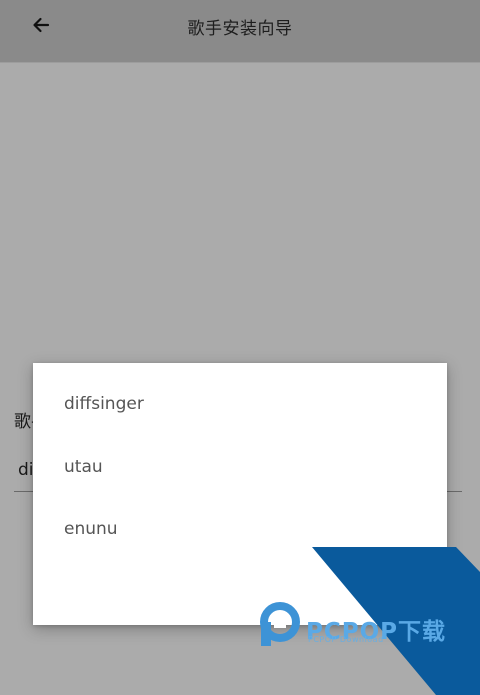  Describe the element at coordinates (240, 529) in the screenshot. I see `menu-item-enunu: enunu` at that location.